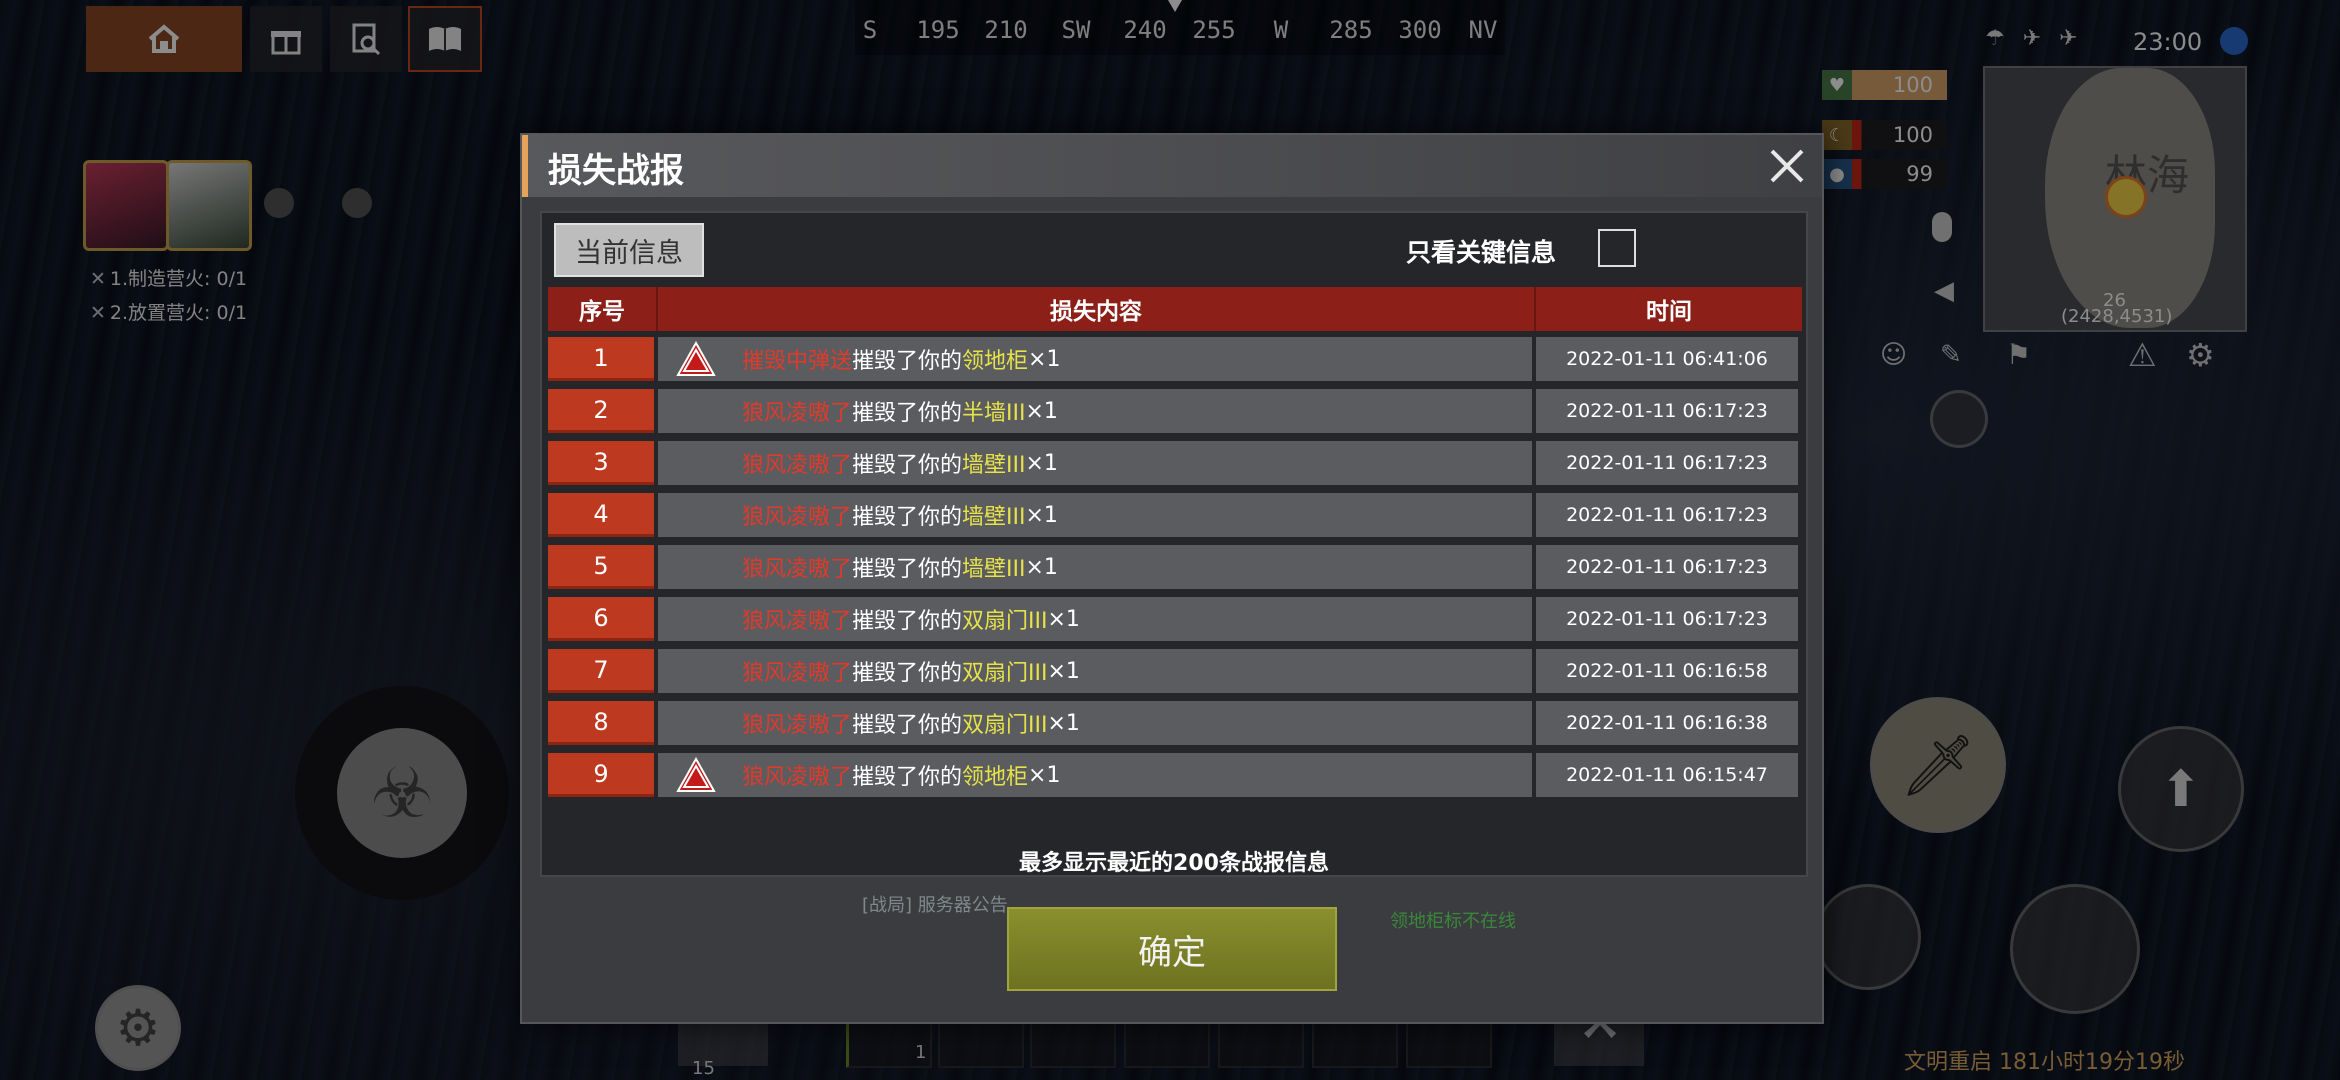 This screenshot has height=1080, width=2340. I want to click on row-index: 3, so click(601, 463).